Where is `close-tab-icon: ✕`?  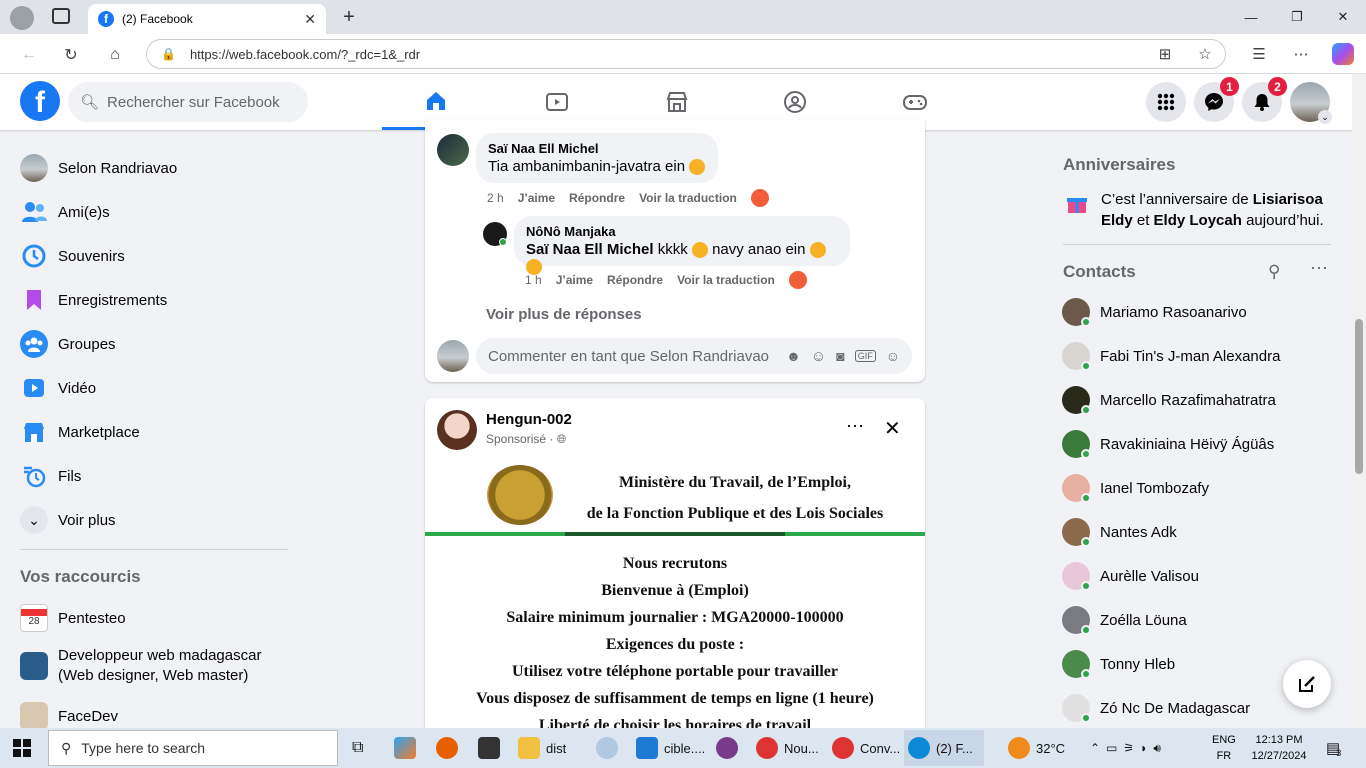
close-tab-icon: ✕ is located at coordinates (310, 19).